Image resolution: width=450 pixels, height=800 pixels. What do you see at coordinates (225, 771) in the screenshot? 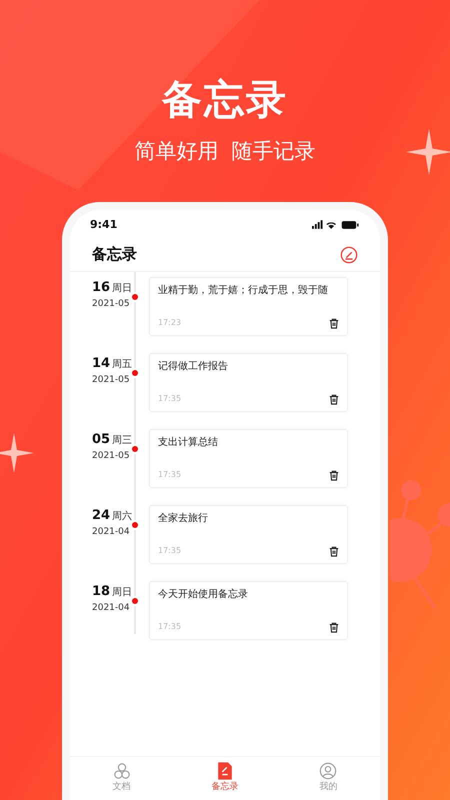
I see `note-icon` at bounding box center [225, 771].